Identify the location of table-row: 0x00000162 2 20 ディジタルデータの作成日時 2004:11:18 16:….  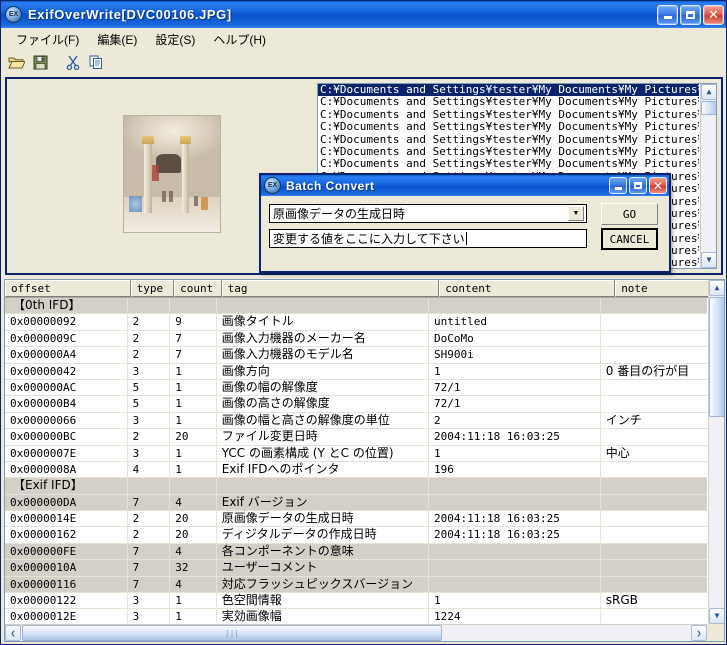
(356, 535).